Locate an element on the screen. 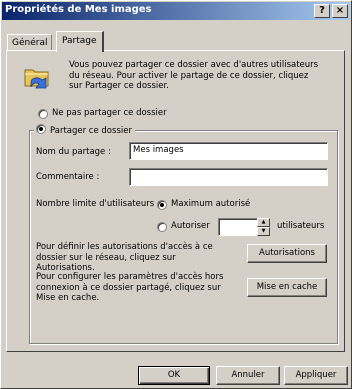 This screenshot has height=389, width=352. share-group-legend: Partager ce dossier is located at coordinates (84, 130).